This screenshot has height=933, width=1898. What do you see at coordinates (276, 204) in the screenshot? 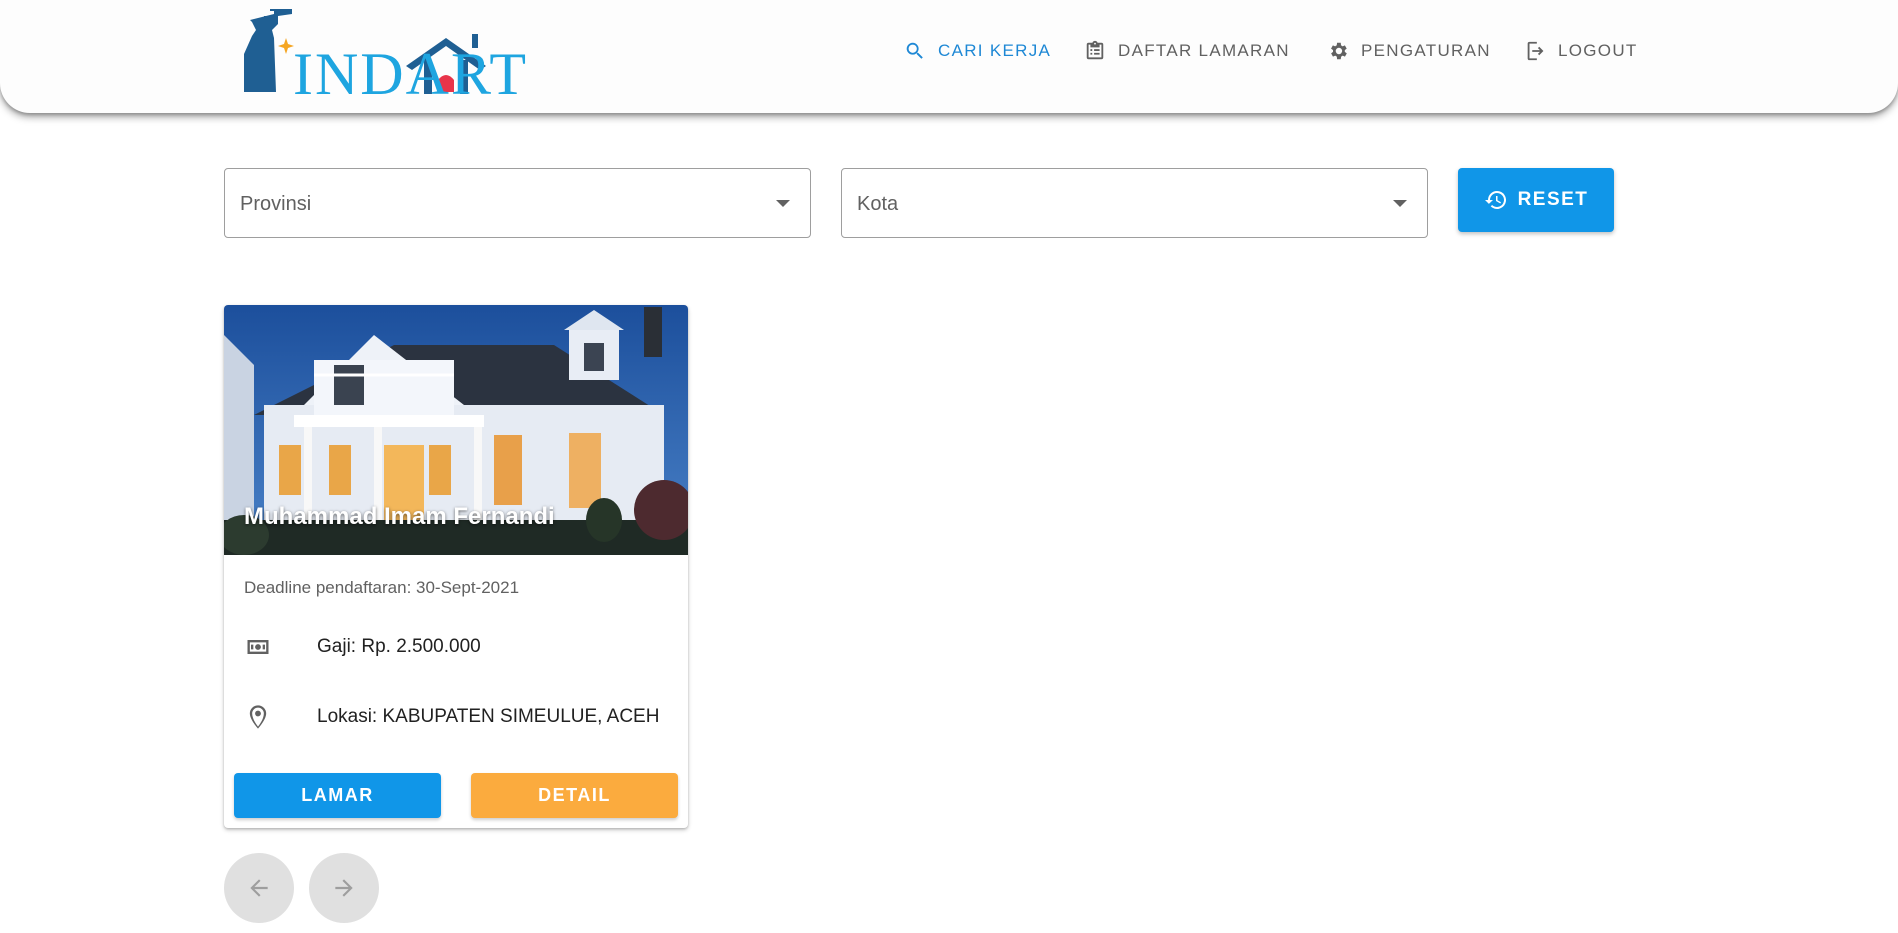
I see `provinsi-placeholder: Provinsi` at bounding box center [276, 204].